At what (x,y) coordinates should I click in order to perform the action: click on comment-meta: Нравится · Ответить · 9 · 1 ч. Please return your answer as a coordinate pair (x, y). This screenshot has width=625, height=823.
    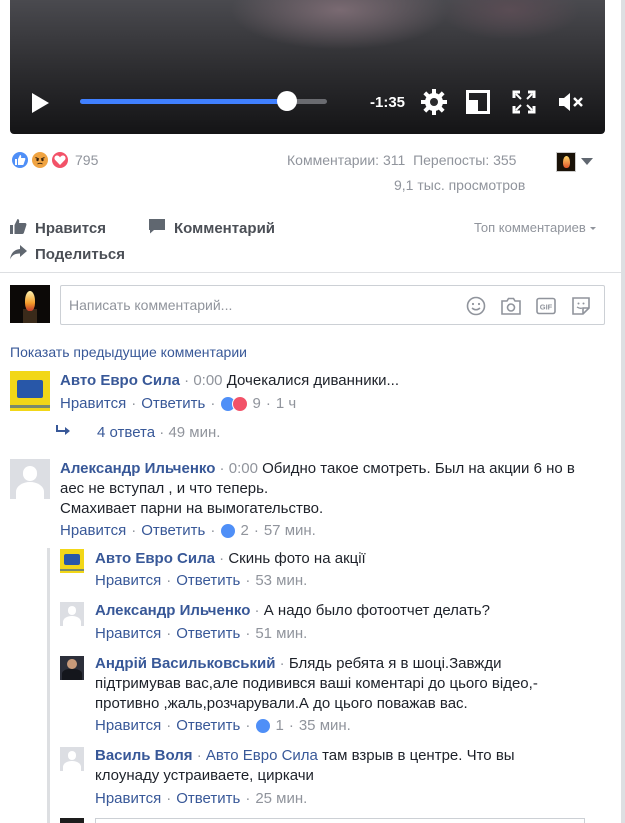
    Looking at the image, I should click on (178, 403).